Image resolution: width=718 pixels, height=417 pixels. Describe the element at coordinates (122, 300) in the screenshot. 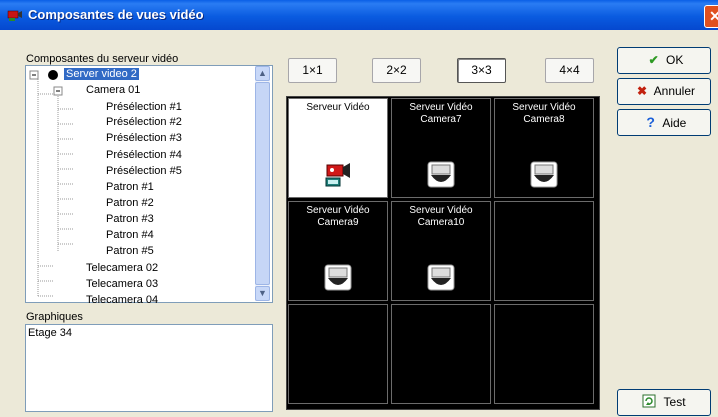

I see `tree-item-telecamera-04: Telecamera 04` at that location.